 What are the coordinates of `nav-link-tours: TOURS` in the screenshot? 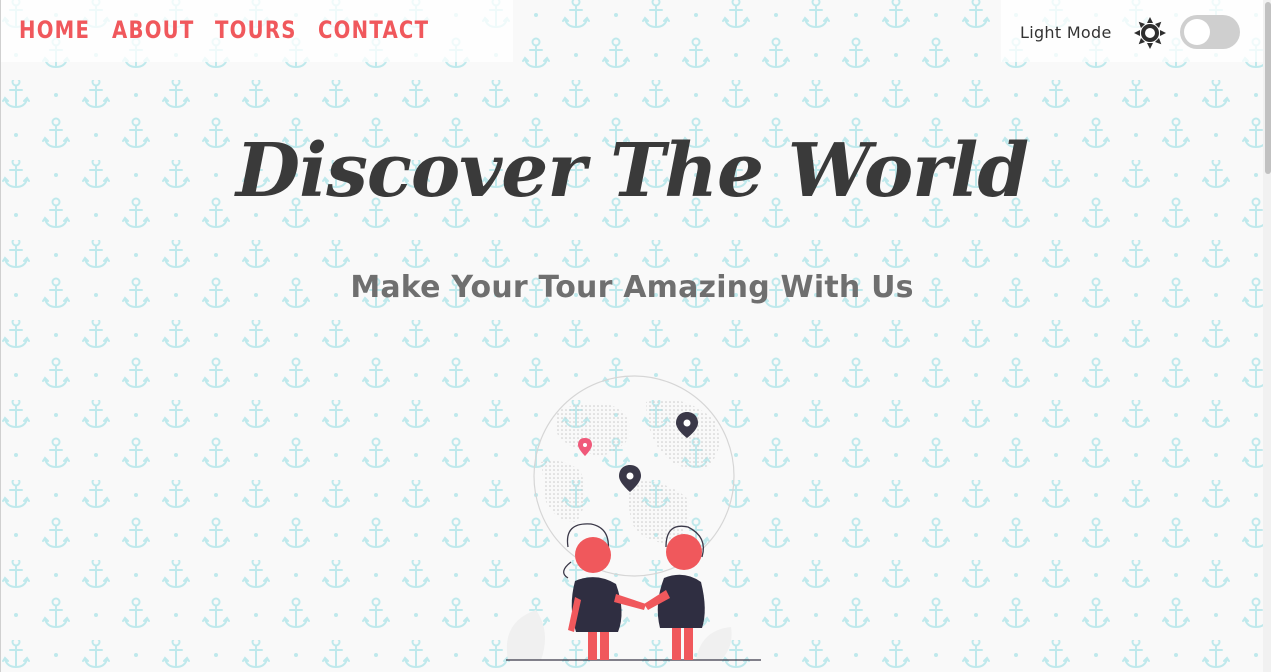 It's located at (256, 30).